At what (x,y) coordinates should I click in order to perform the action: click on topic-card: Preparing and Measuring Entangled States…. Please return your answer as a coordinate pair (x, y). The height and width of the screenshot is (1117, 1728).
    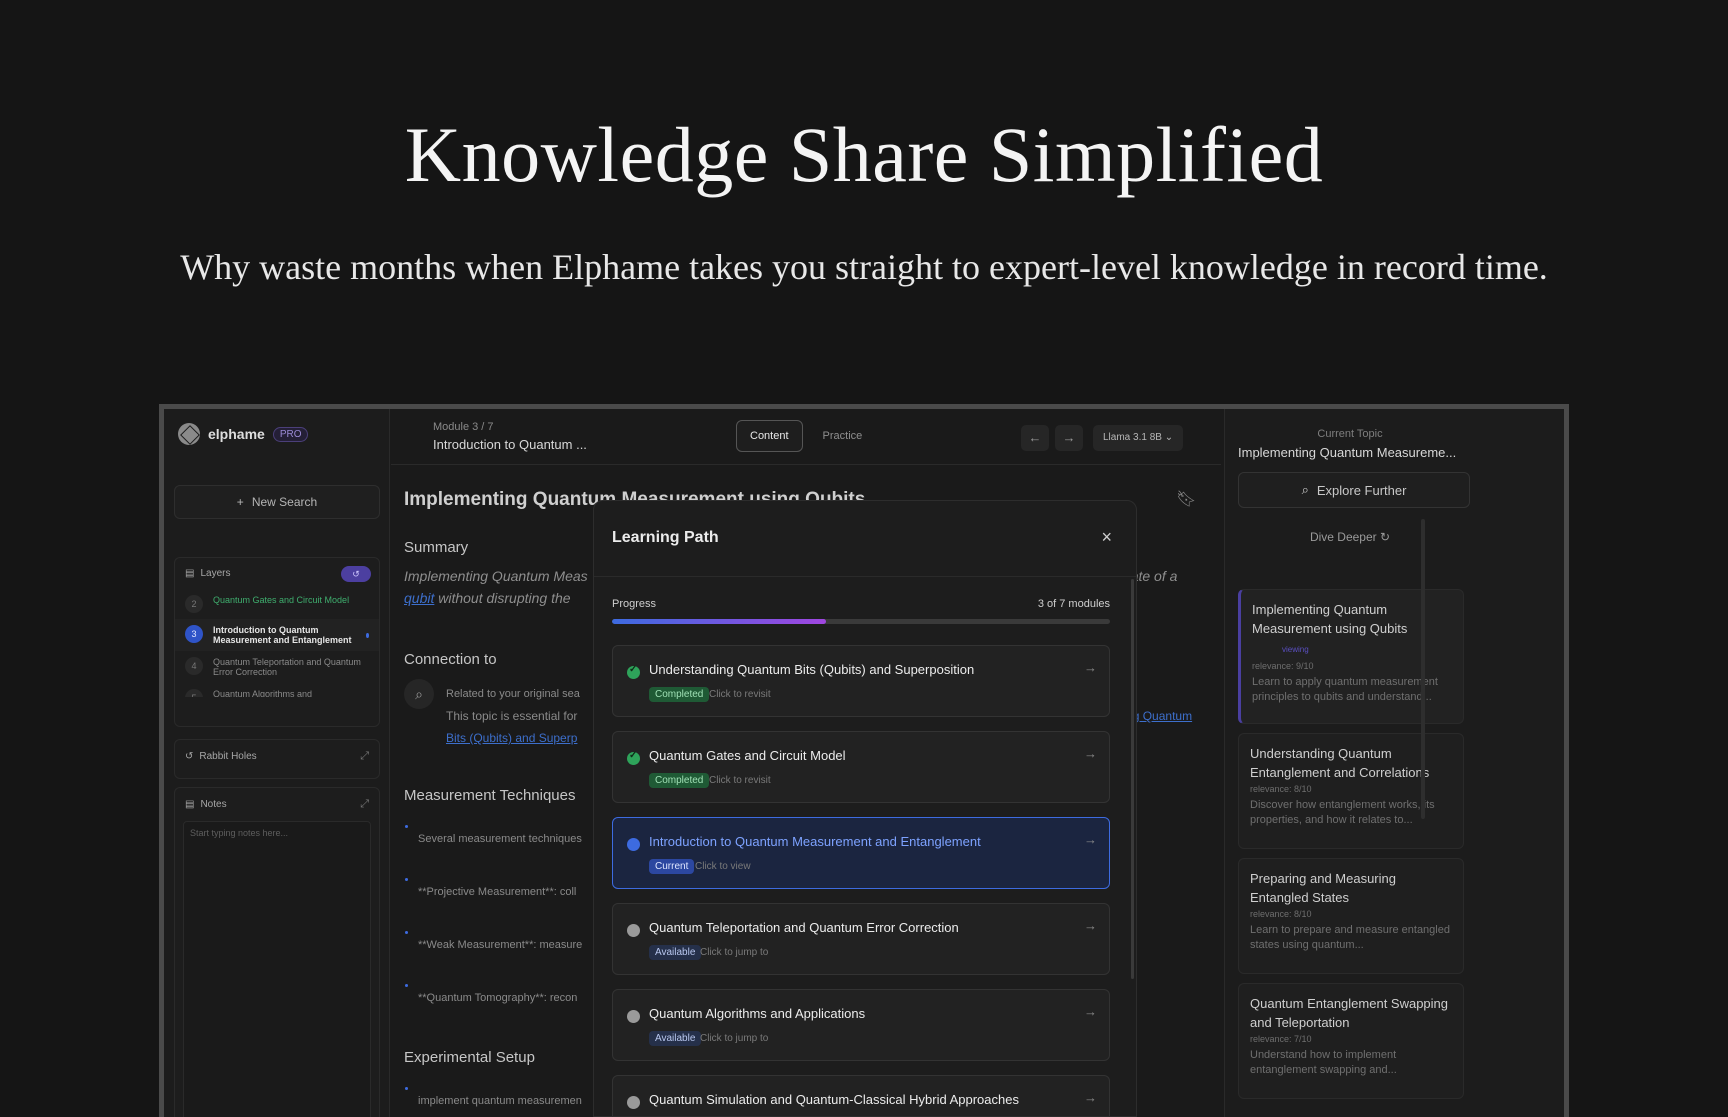
    Looking at the image, I should click on (1351, 916).